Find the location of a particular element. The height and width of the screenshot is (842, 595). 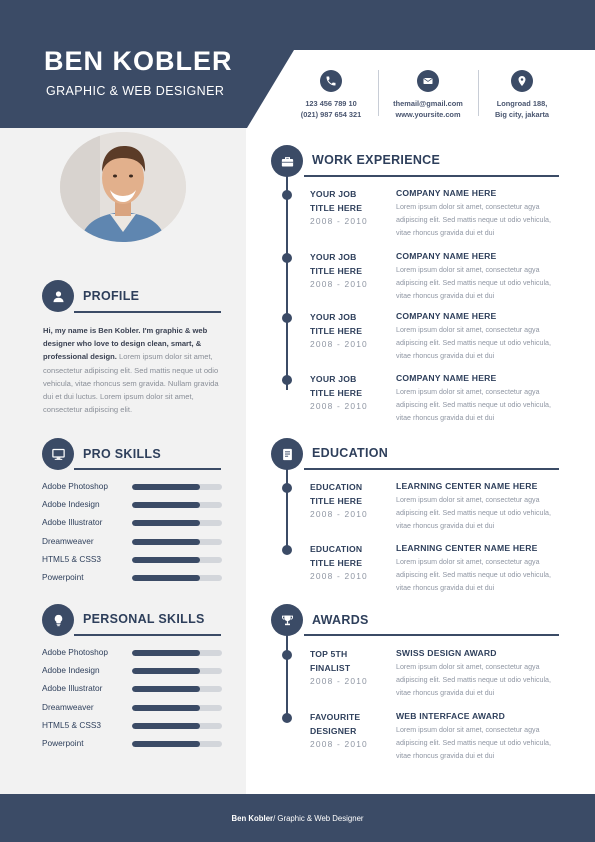

book-icon is located at coordinates (287, 454).